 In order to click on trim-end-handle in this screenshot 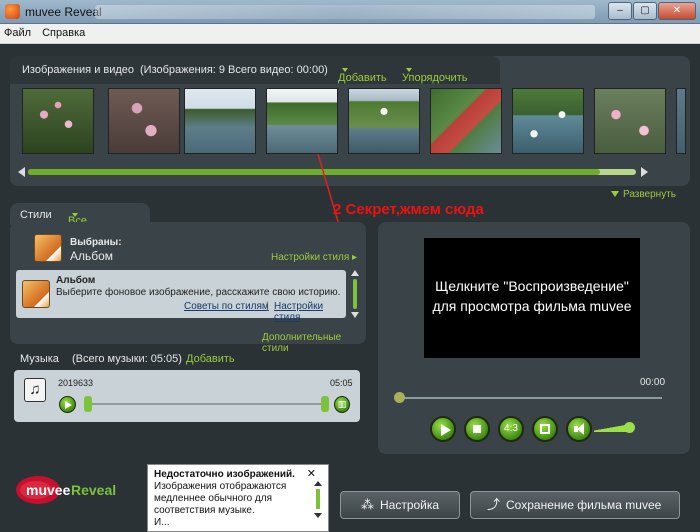, I will do `click(325, 404)`.